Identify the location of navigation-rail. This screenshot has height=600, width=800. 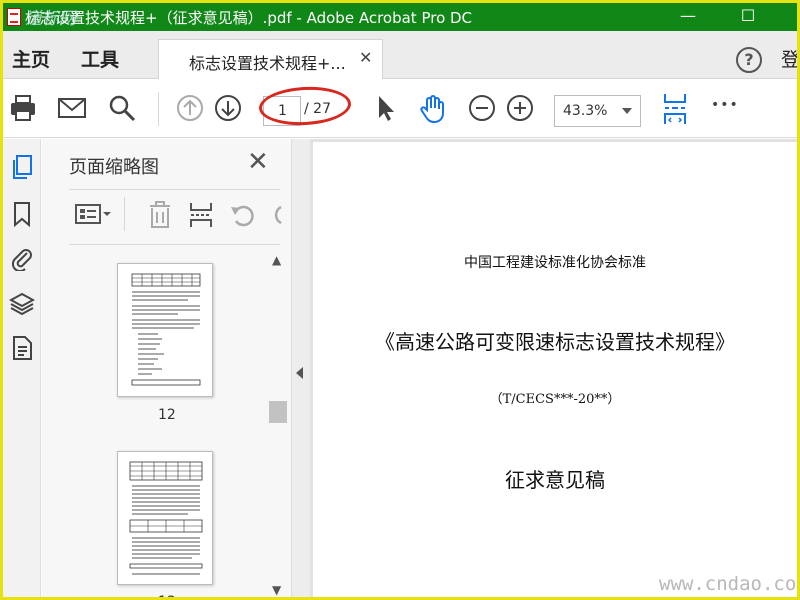
(22, 368).